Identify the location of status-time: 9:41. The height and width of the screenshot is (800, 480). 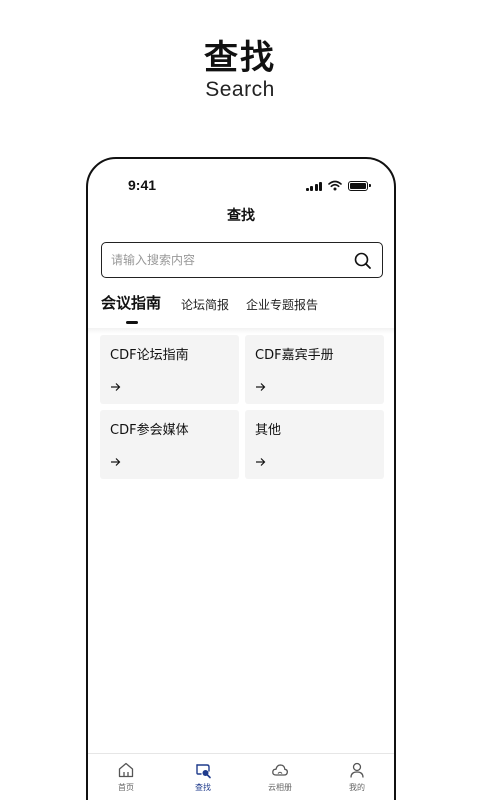
(142, 185).